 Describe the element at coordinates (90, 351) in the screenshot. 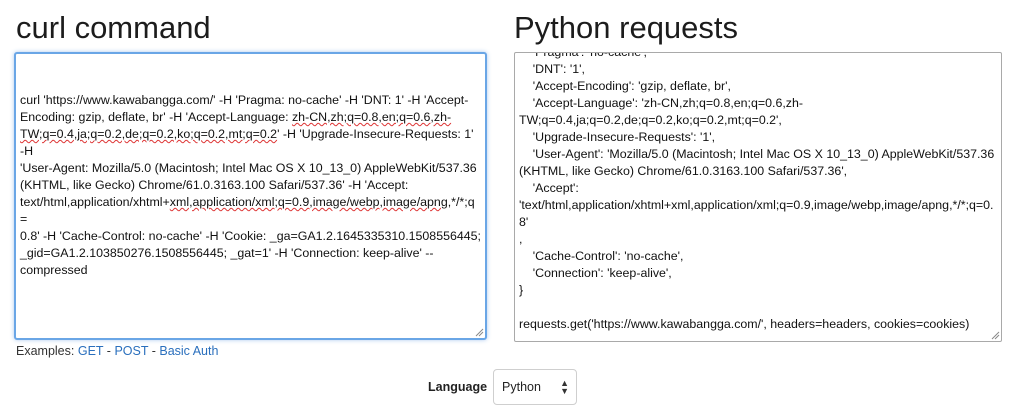

I see `example-get-link: GET` at that location.